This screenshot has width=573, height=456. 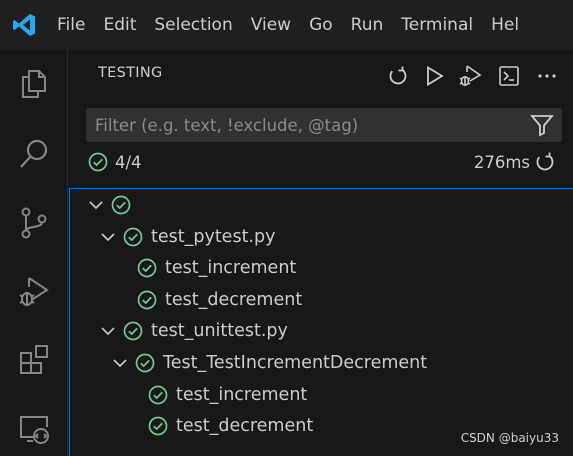 I want to click on menu-terminal: Terminal, so click(x=437, y=25).